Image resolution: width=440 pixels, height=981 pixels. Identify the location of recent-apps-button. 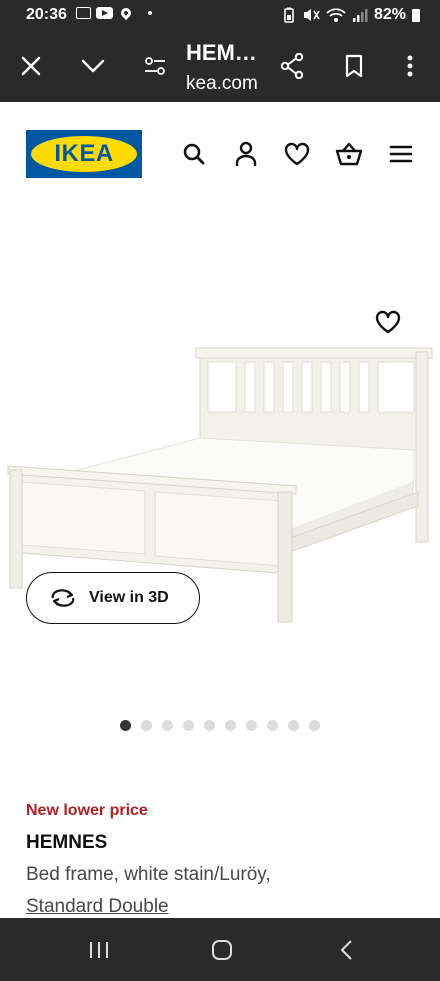
(99, 950).